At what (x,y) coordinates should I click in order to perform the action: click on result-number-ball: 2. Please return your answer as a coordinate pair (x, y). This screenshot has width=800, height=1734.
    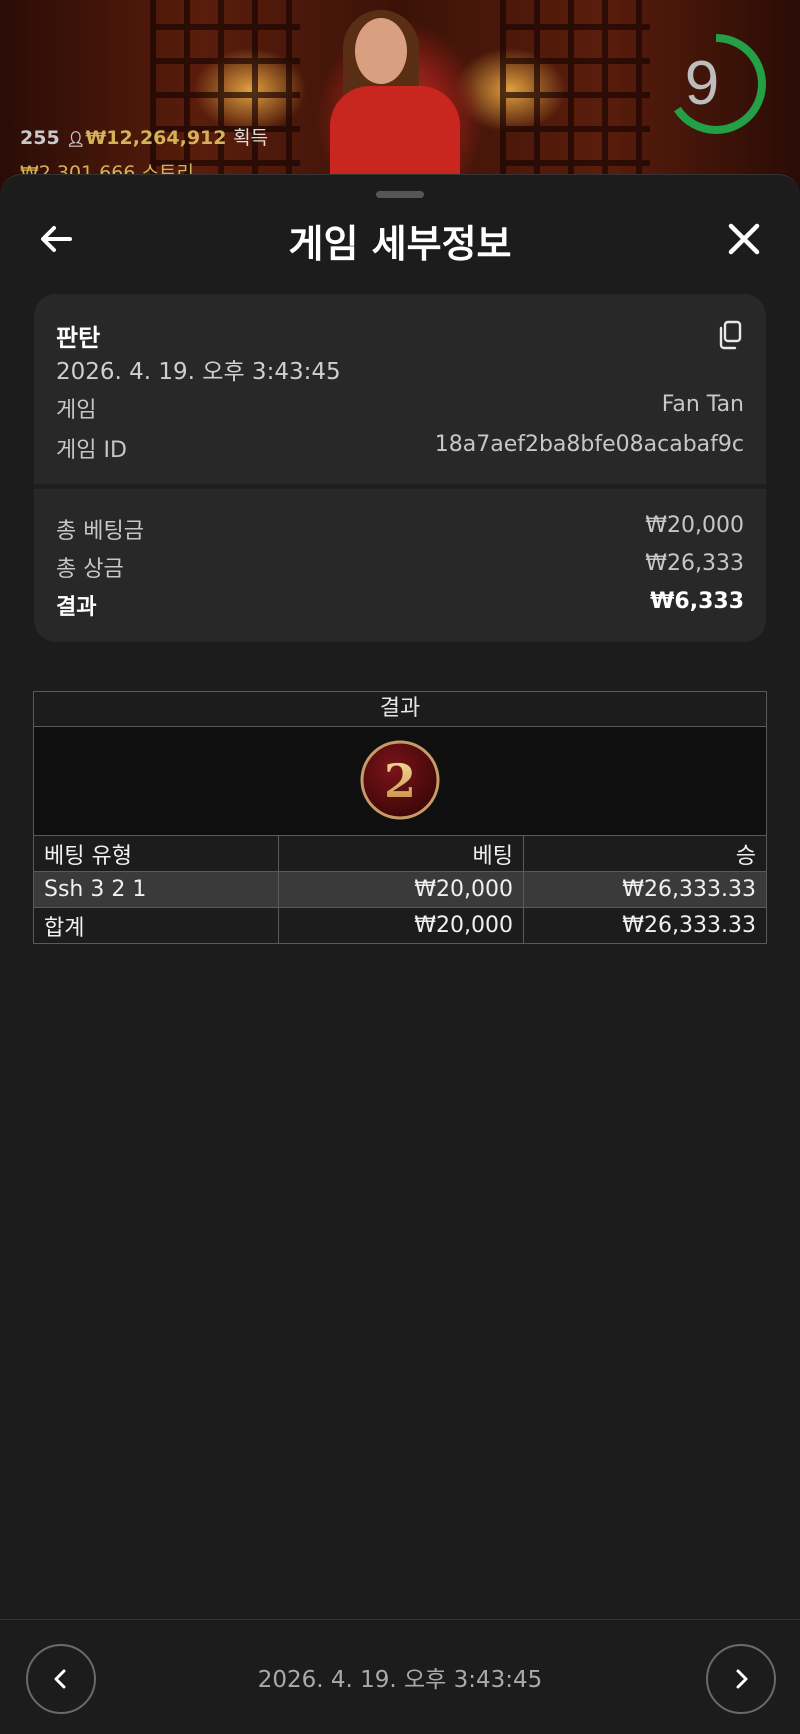
    Looking at the image, I should click on (400, 780).